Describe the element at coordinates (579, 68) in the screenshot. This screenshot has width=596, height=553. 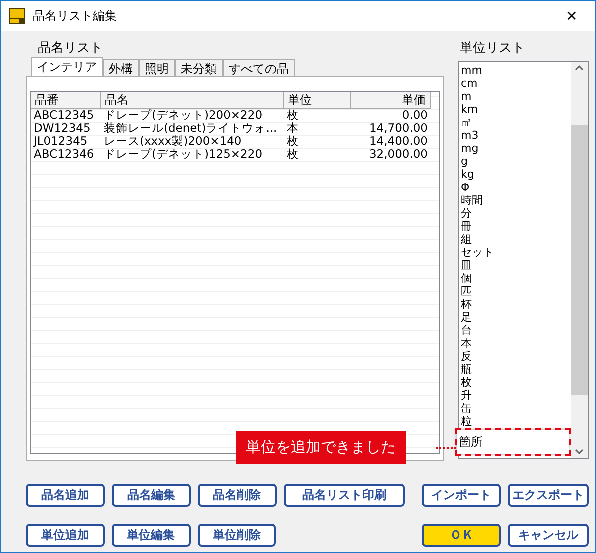
I see `scroll-up-icon` at that location.